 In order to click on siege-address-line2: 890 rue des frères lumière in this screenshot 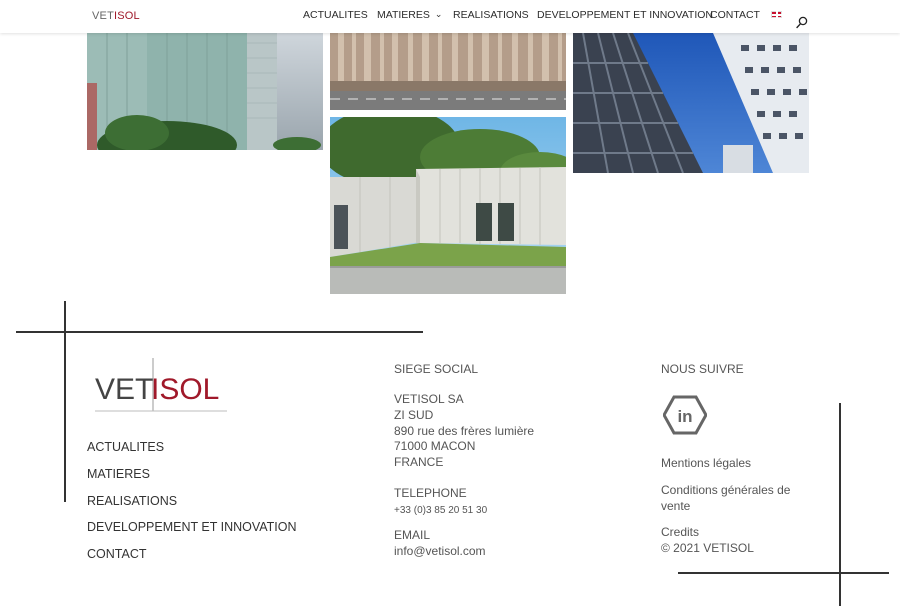, I will do `click(464, 431)`.